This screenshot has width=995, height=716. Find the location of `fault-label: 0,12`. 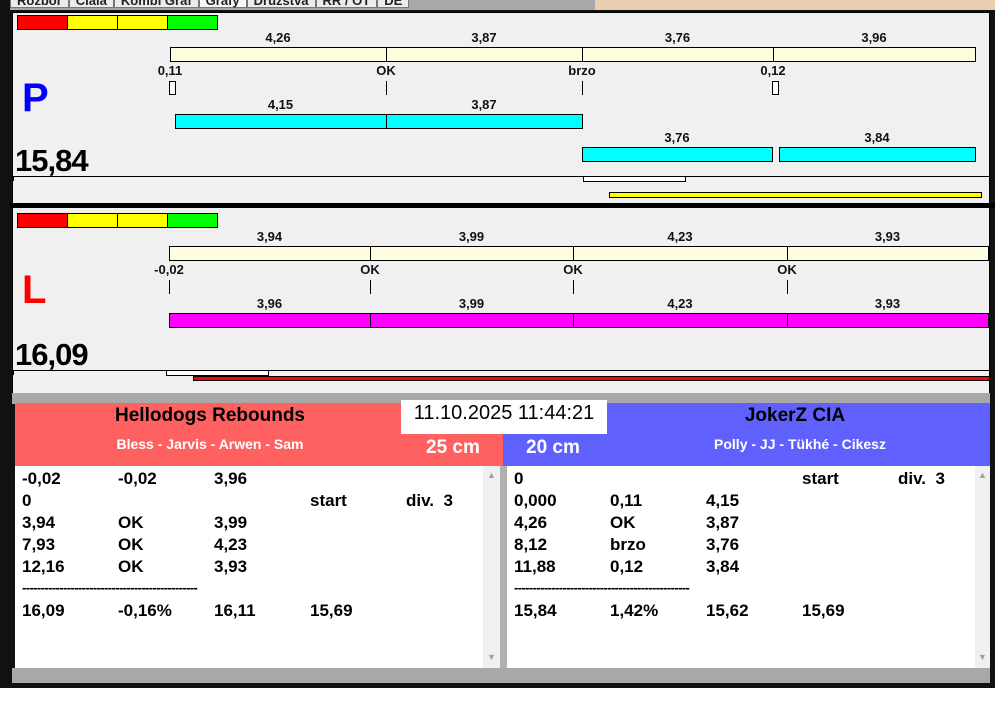

fault-label: 0,12 is located at coordinates (773, 70).